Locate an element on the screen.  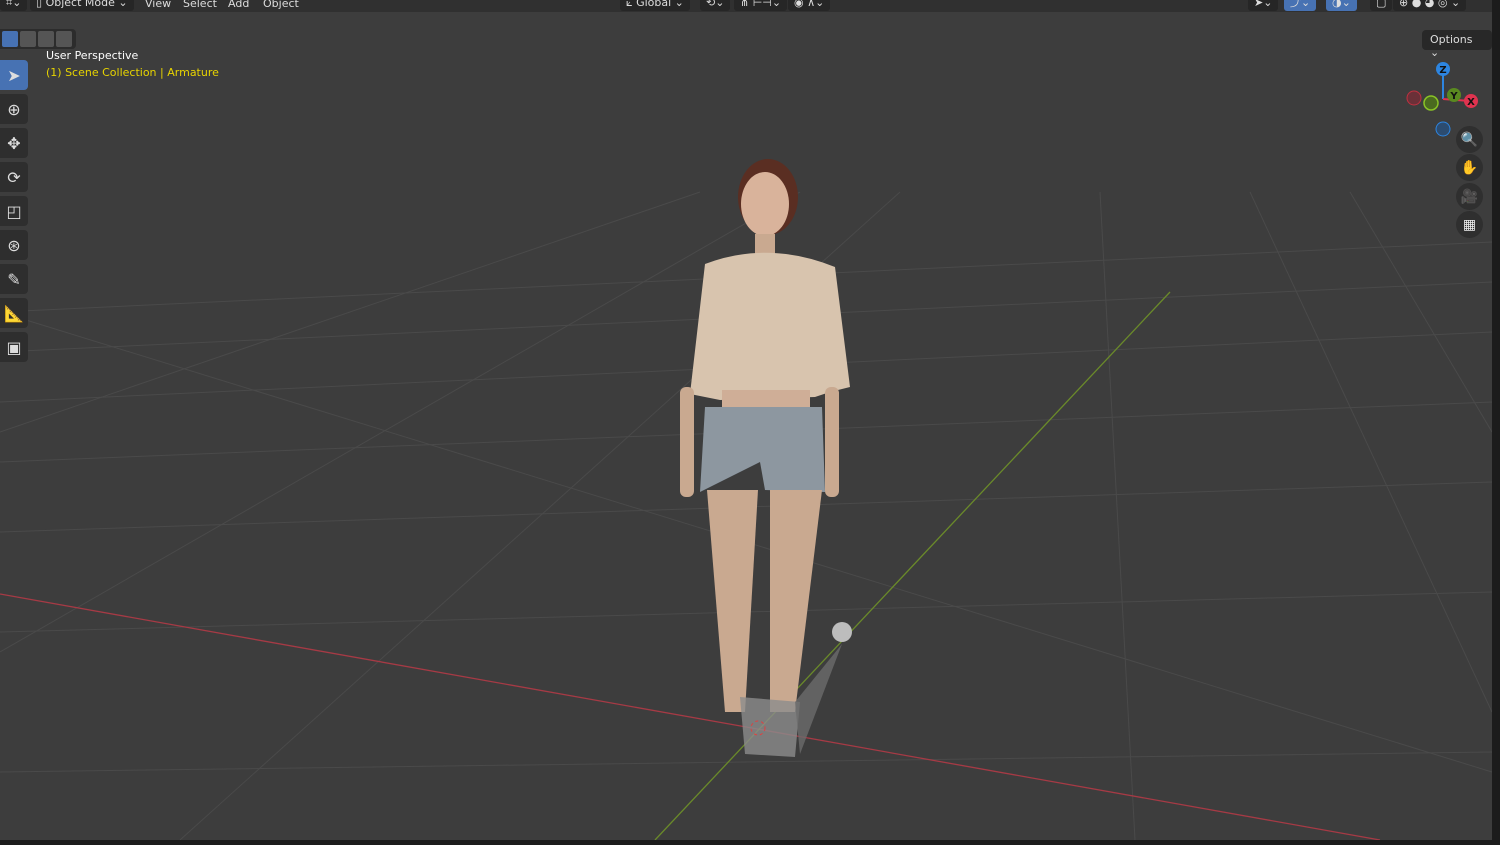
select-mode-buttons is located at coordinates (38, 39).